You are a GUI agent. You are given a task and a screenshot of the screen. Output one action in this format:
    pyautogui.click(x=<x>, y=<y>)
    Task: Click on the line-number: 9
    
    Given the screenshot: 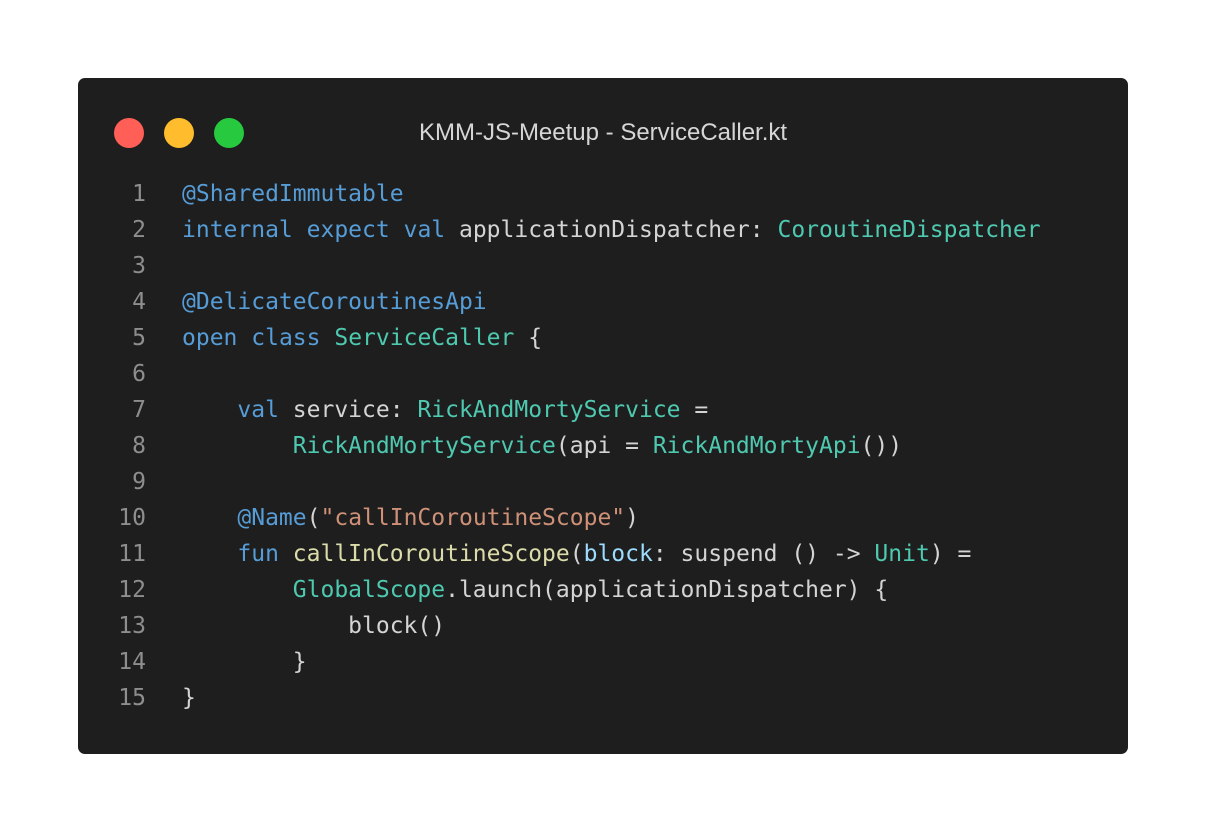 What is the action you would take?
    pyautogui.click(x=139, y=482)
    